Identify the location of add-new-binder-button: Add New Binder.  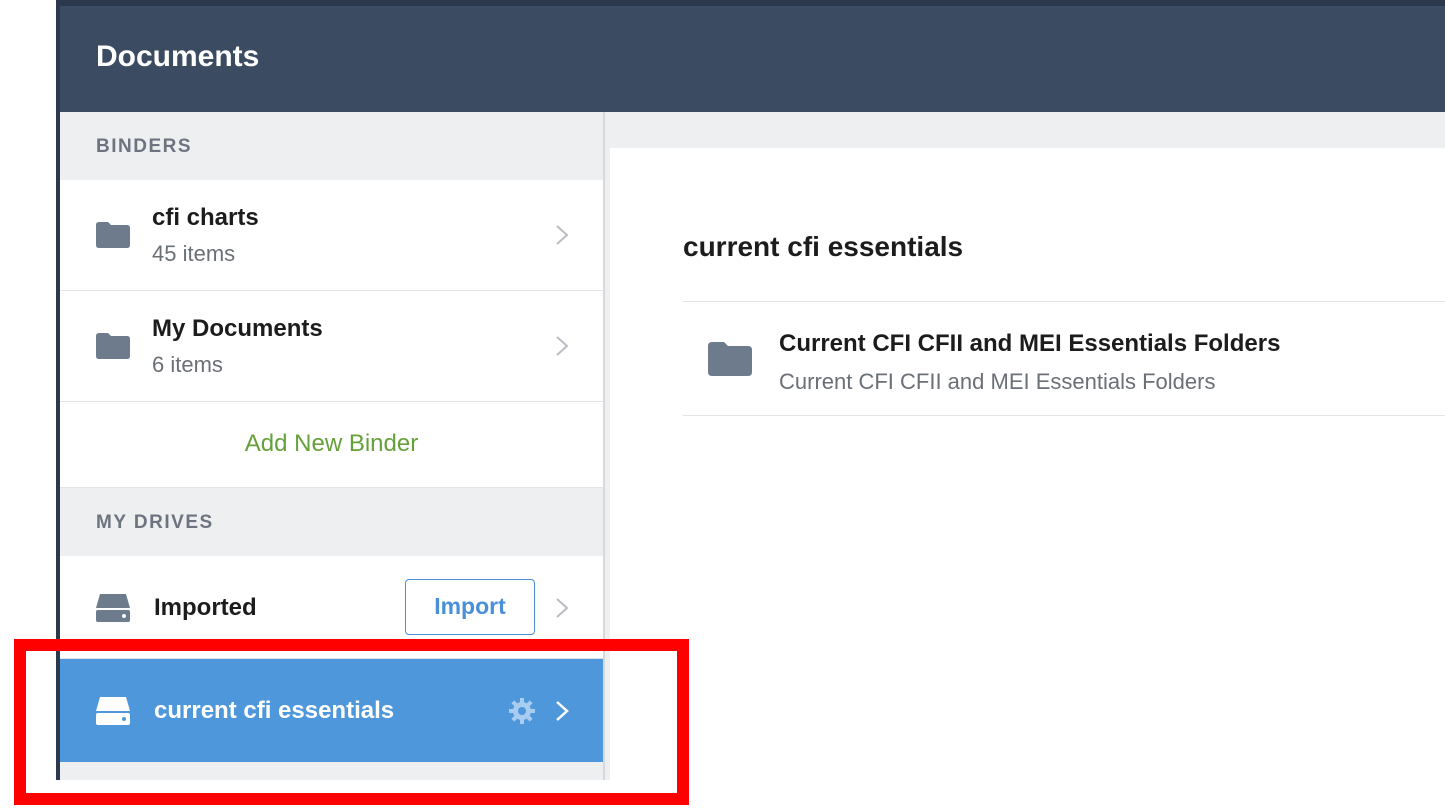
(331, 445).